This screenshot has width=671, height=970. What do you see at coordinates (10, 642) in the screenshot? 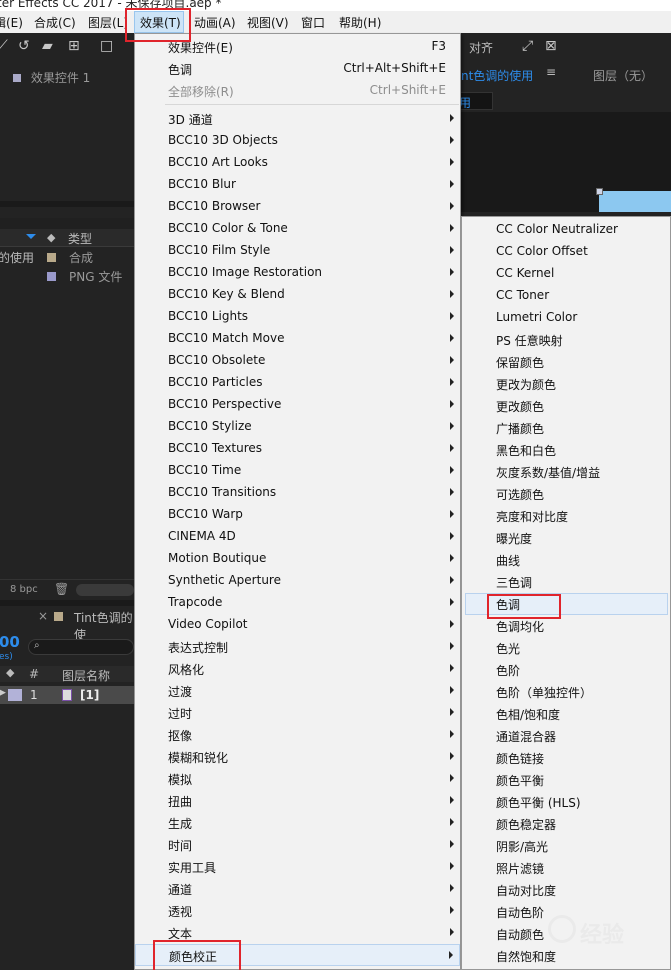
I see `timecode: 00` at bounding box center [10, 642].